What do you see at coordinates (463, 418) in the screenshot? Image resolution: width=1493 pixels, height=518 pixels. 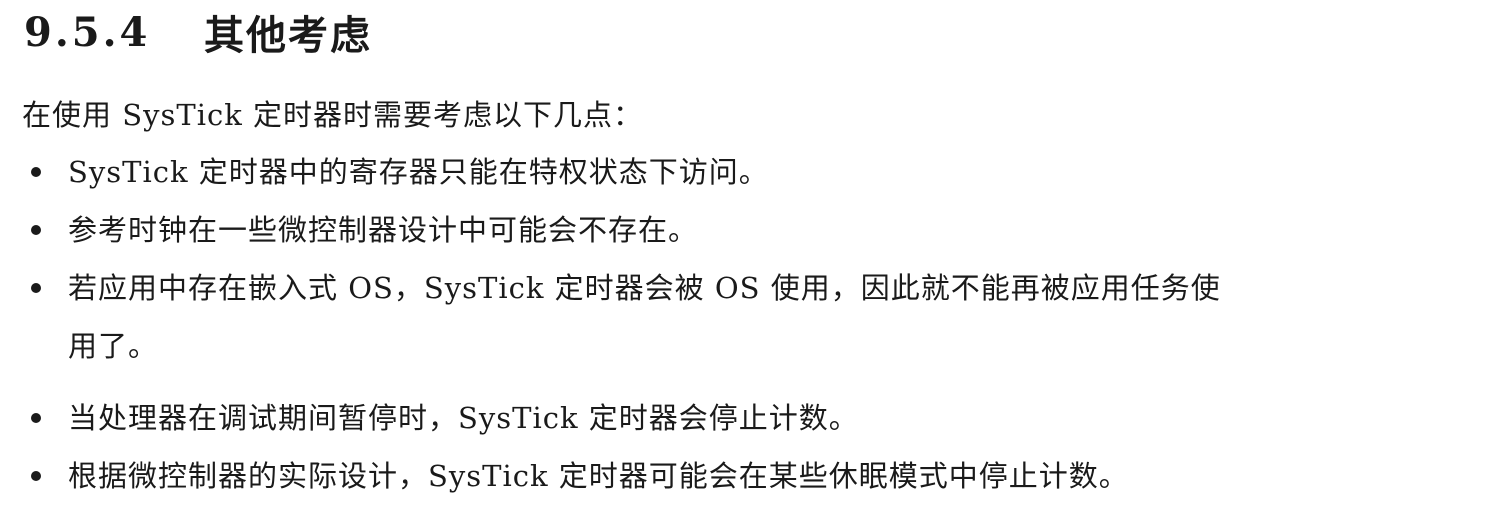 I see `list-item-text: 当处理器在调试期间暂停时，SysTick 定时器会停止计数。` at bounding box center [463, 418].